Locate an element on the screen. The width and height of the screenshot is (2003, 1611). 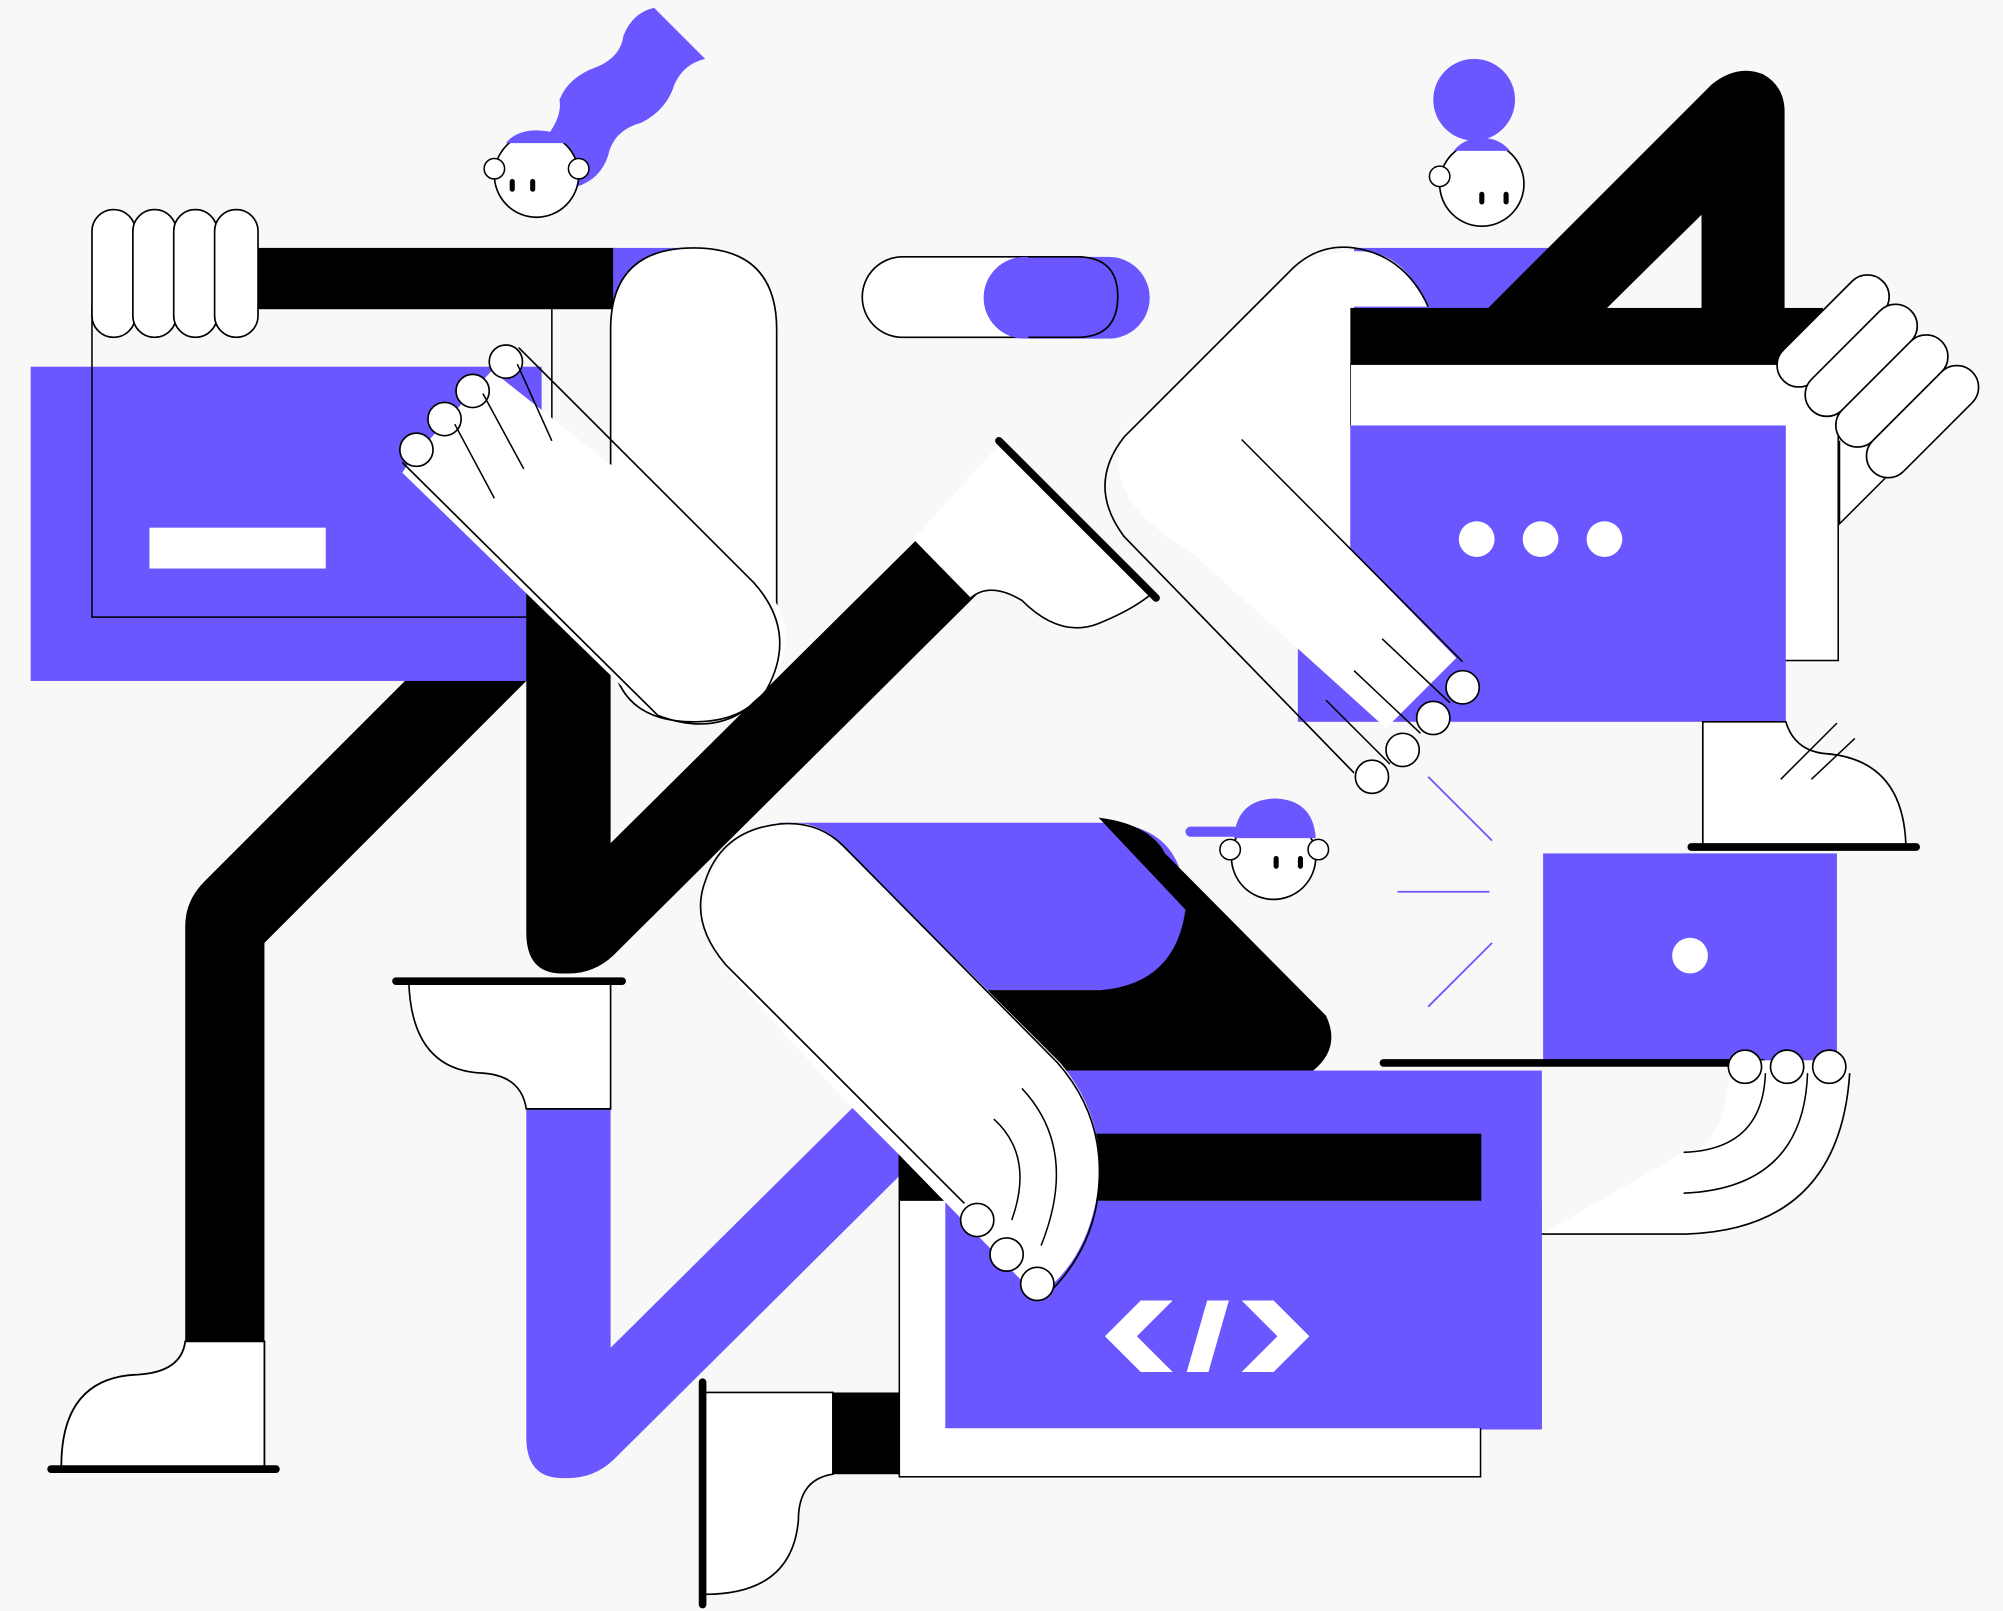
toggle-knob is located at coordinates (1066, 297).